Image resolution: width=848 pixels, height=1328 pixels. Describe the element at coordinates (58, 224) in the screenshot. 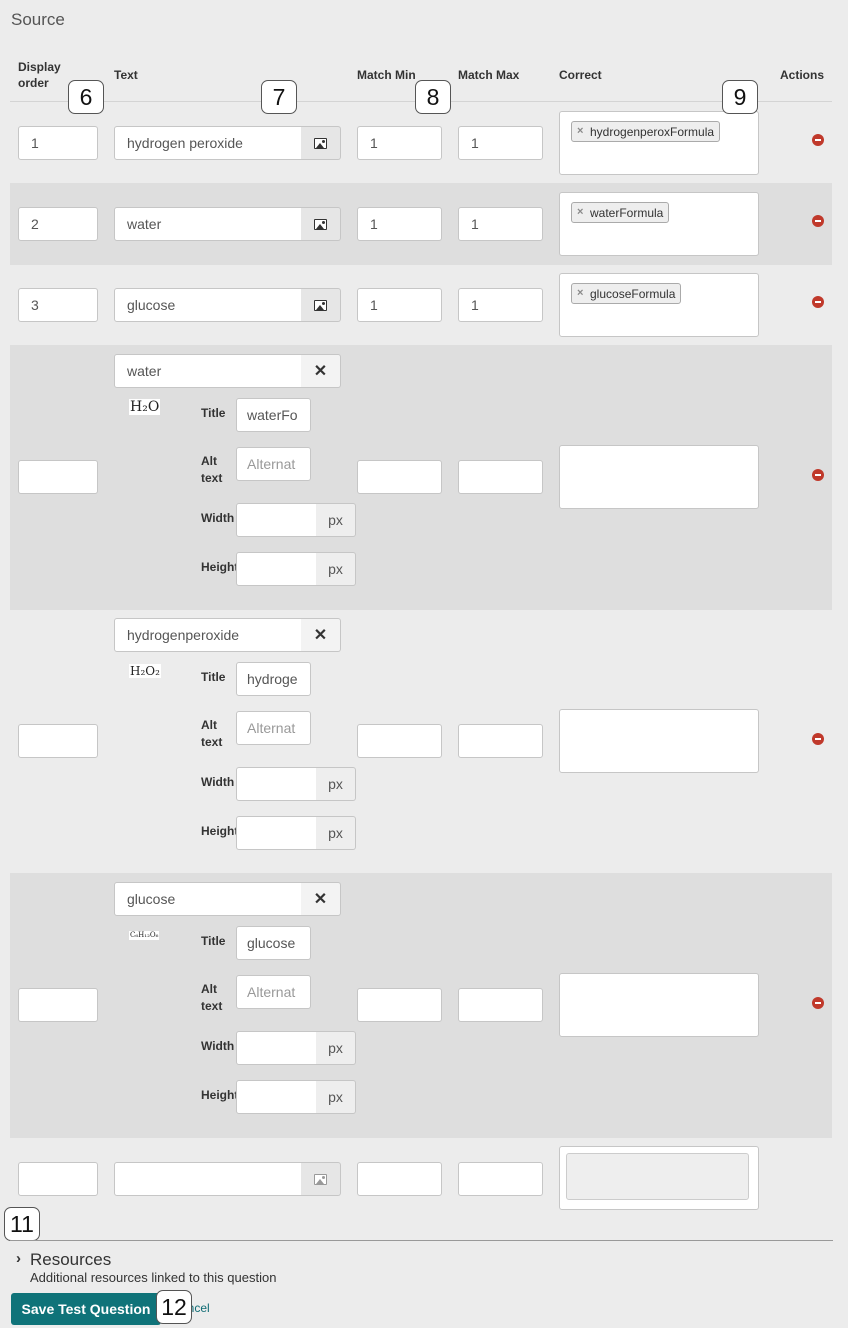

I see `display-order-input: 2` at that location.